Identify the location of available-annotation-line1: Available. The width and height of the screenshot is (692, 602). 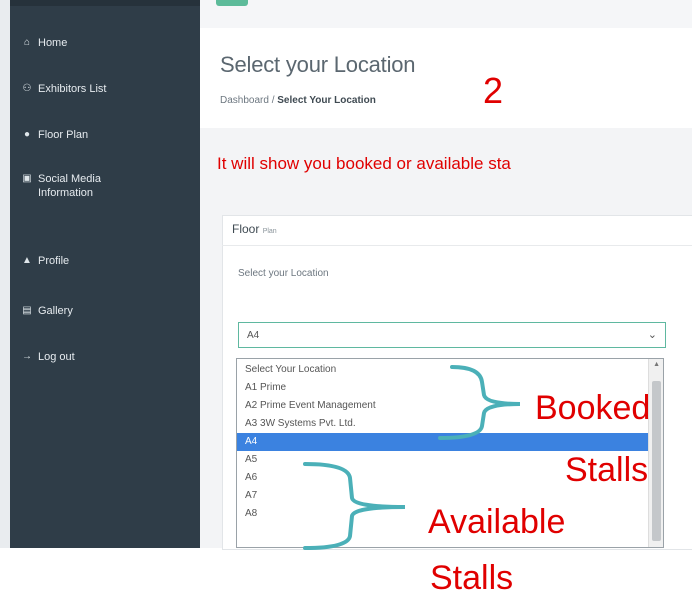
(497, 522).